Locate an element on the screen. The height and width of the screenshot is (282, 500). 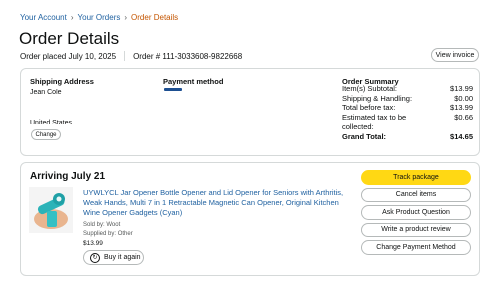
ask-product-question-button: Ask Product Question is located at coordinates (416, 212).